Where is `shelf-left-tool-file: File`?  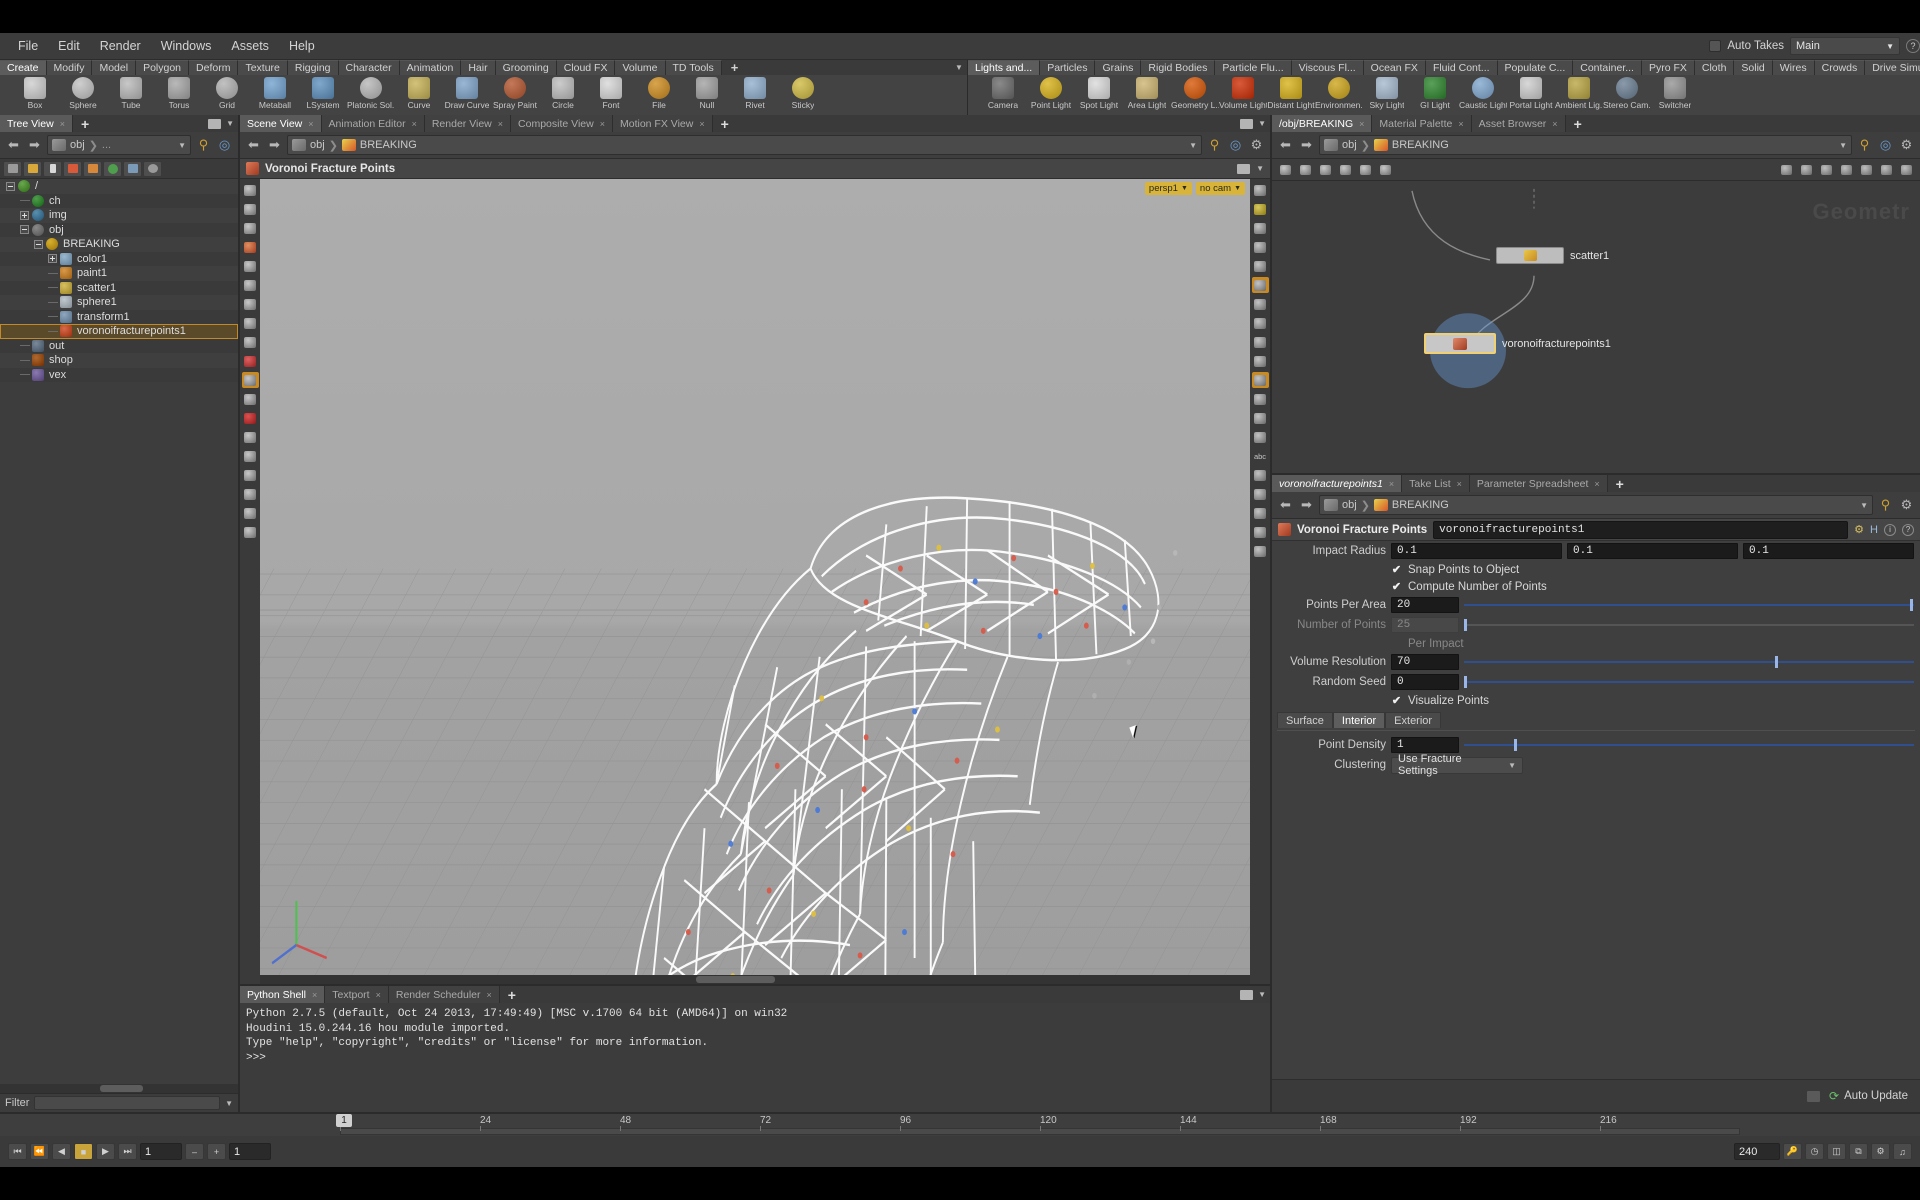
shelf-left-tool-file: File is located at coordinates (659, 93).